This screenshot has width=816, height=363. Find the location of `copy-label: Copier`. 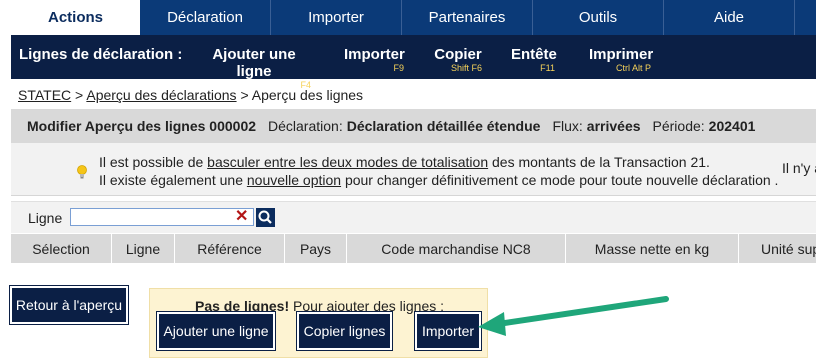

copy-label: Copier is located at coordinates (458, 54).